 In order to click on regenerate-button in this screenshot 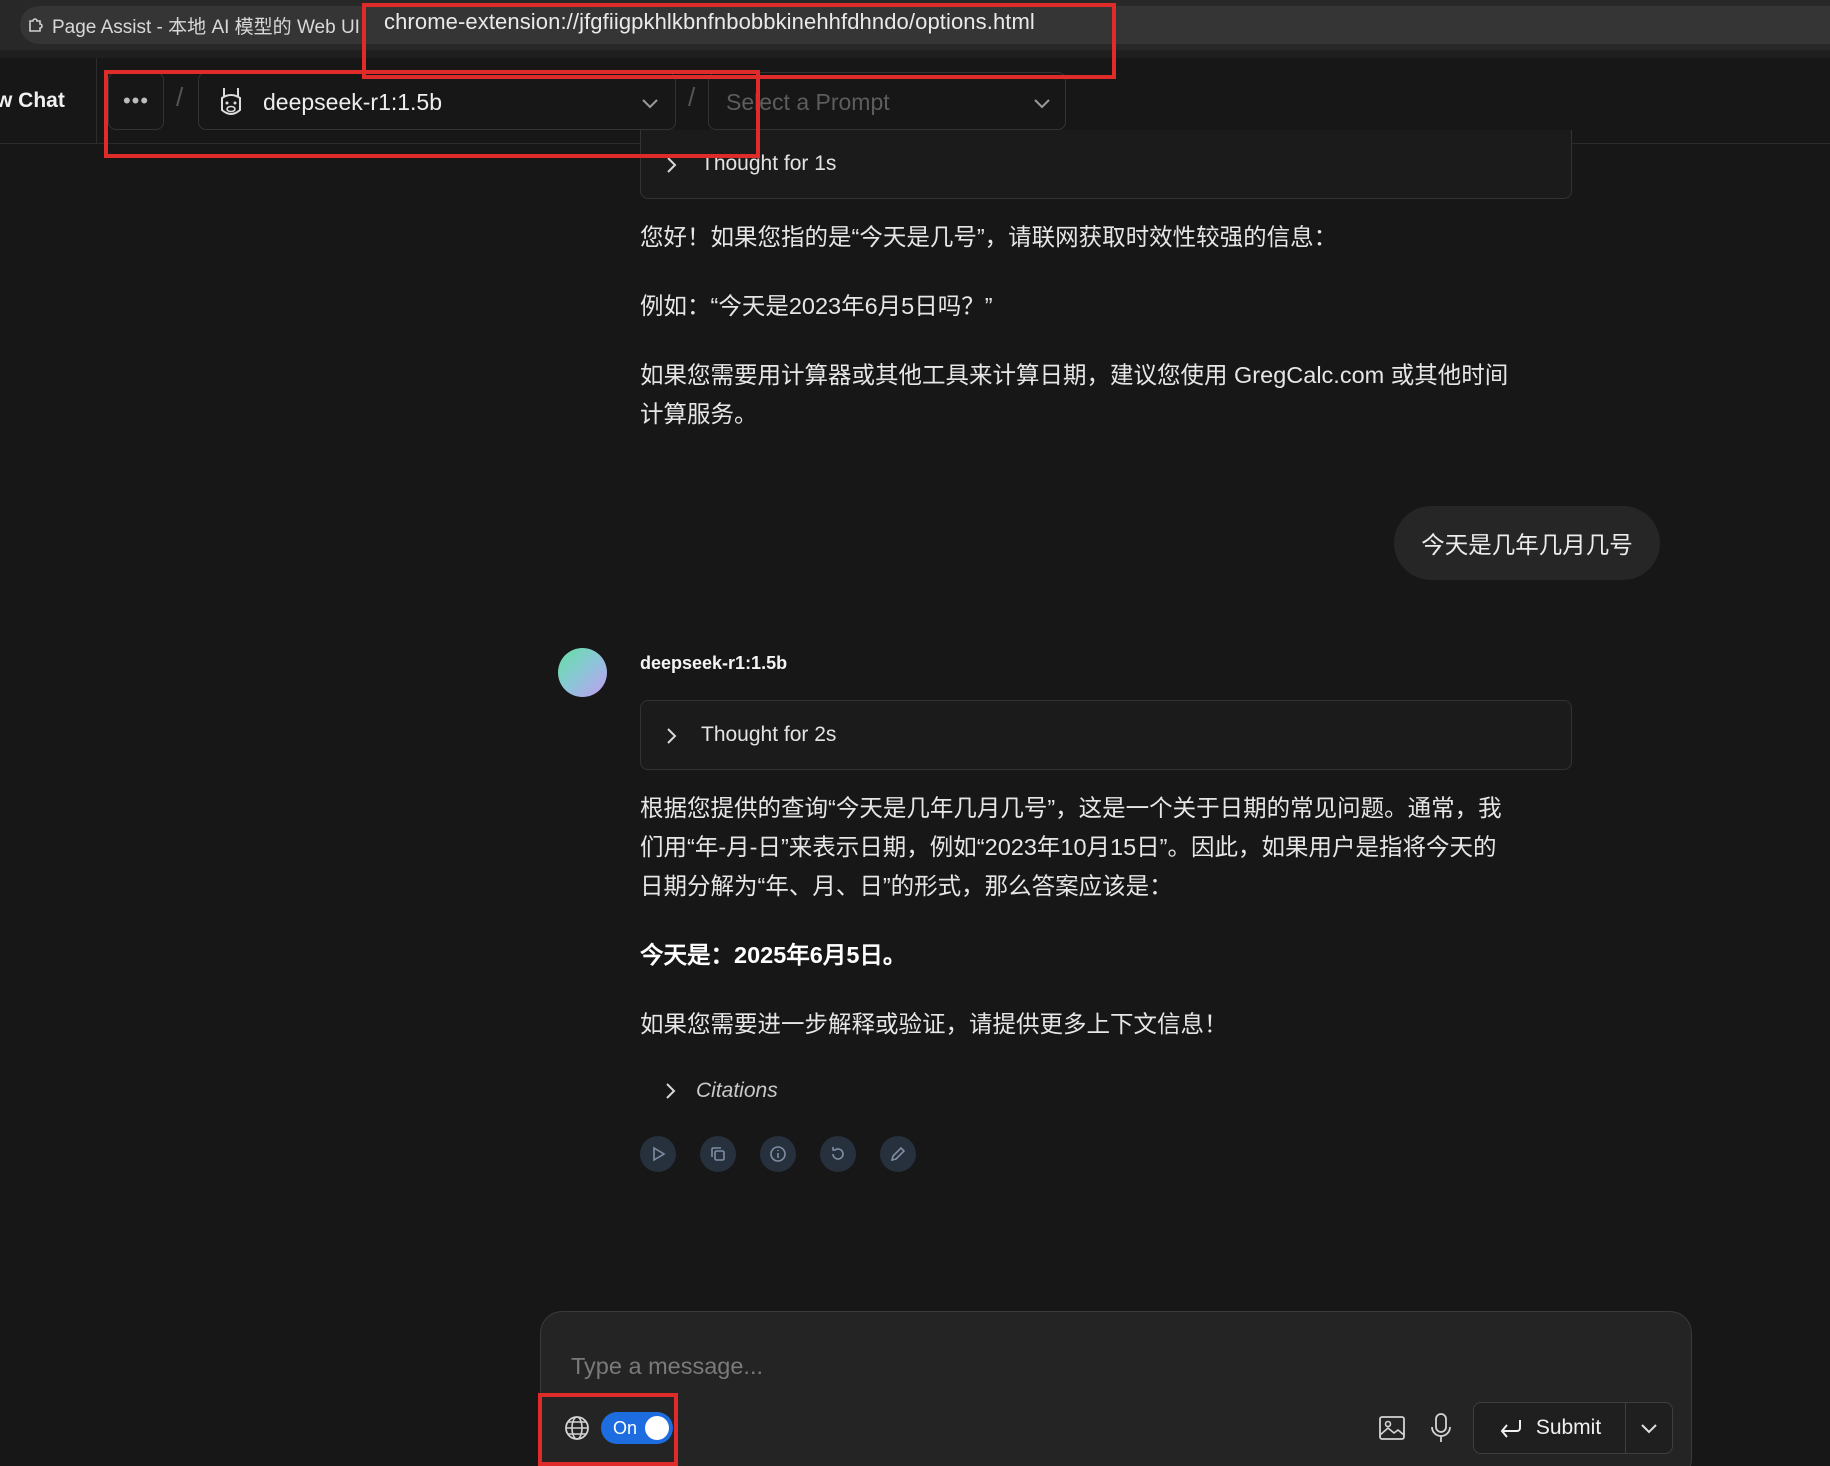, I will do `click(838, 1154)`.